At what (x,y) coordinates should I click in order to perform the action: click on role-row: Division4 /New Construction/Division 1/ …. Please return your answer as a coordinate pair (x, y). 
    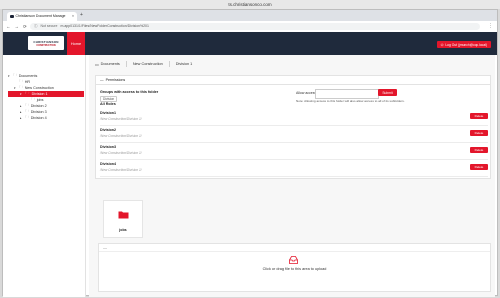
    Looking at the image, I should click on (294, 168).